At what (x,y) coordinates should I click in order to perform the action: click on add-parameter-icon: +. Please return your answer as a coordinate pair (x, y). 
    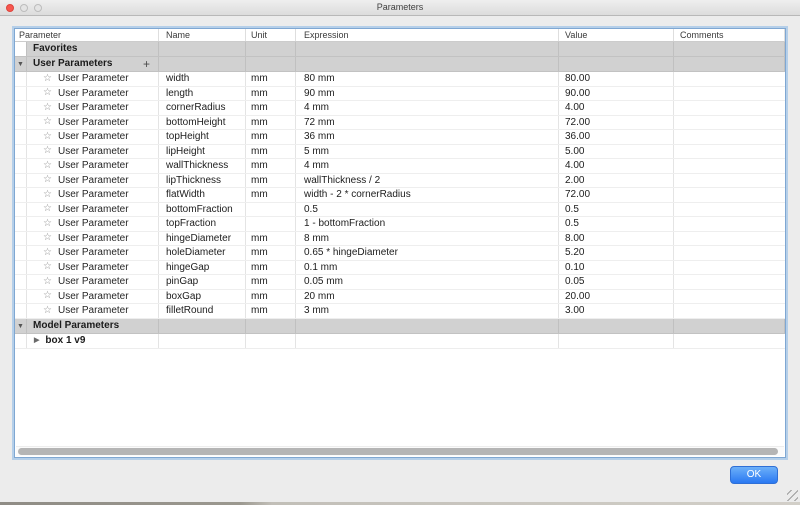
    Looking at the image, I should click on (146, 64).